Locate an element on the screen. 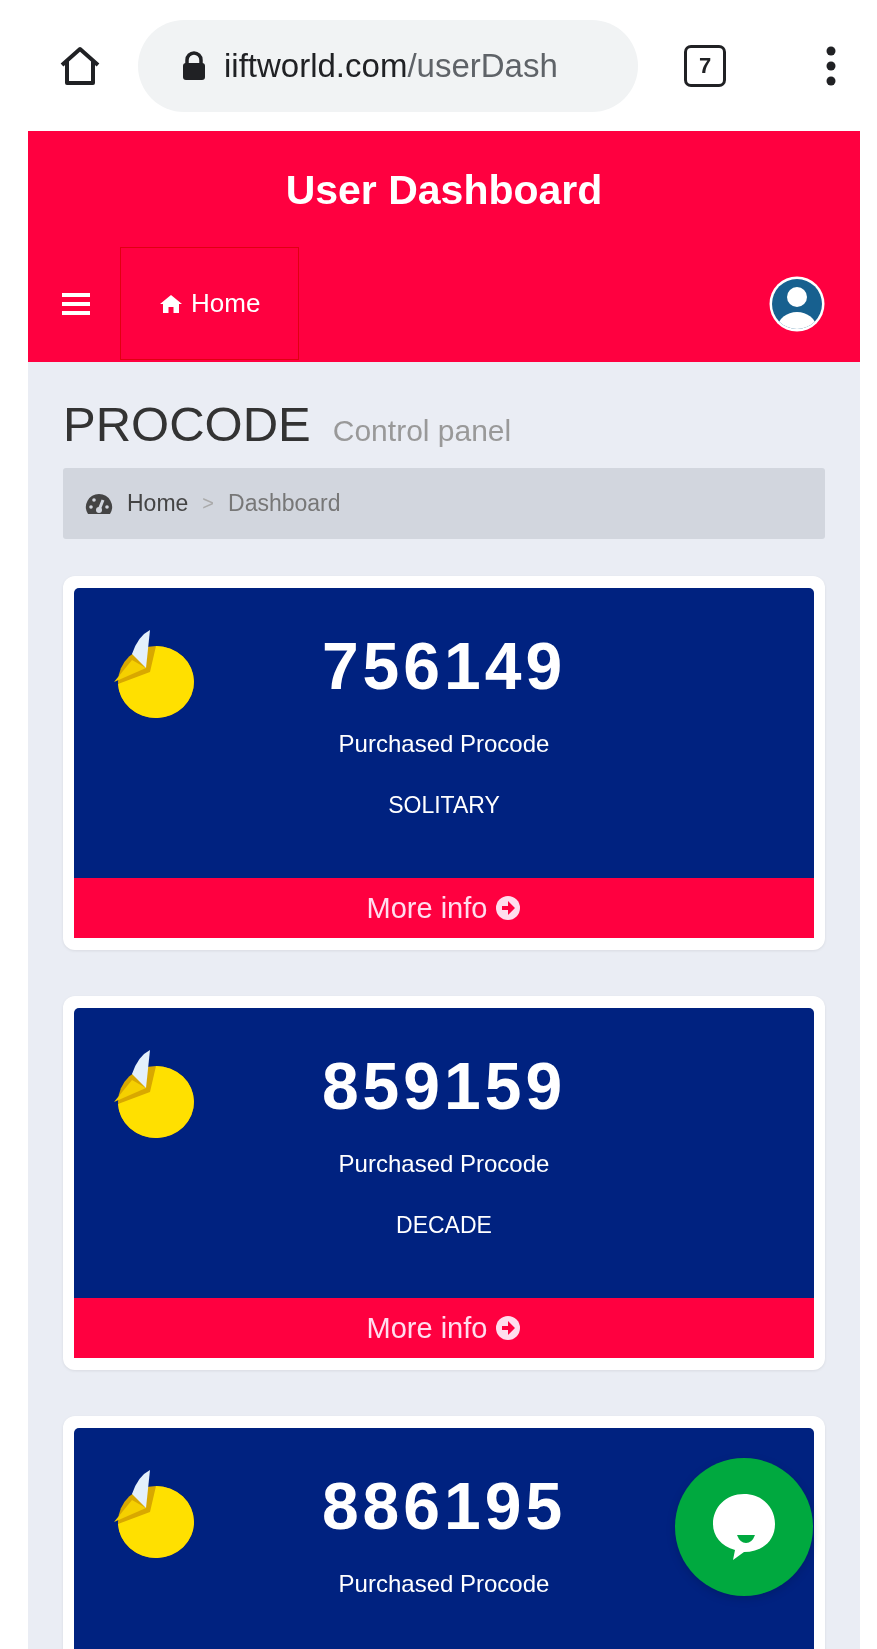 This screenshot has height=1649, width=877. tab-count-button: 7 is located at coordinates (705, 65).